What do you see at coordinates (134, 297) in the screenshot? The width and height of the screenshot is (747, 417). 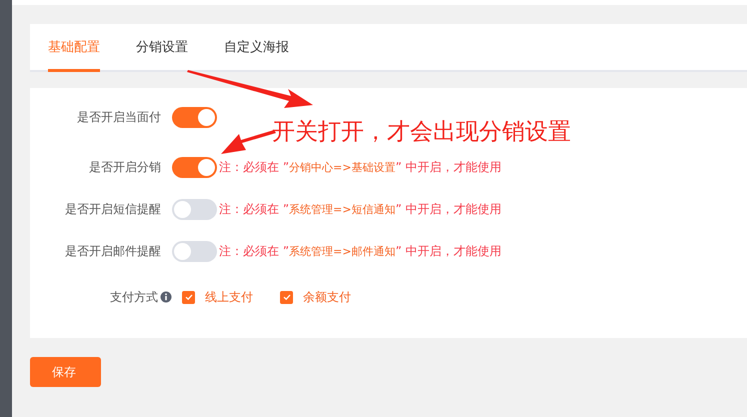 I see `field-label: 支付方式` at bounding box center [134, 297].